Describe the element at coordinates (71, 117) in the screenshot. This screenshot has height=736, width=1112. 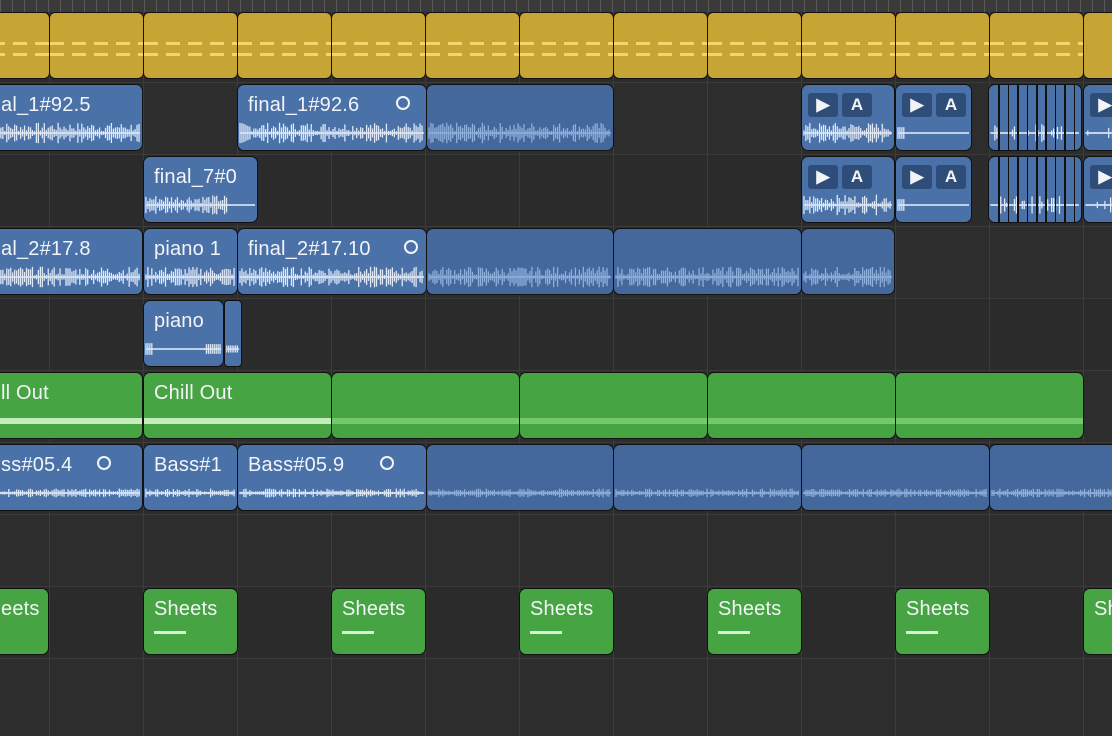
I see `audio-region: al_1#92.5` at that location.